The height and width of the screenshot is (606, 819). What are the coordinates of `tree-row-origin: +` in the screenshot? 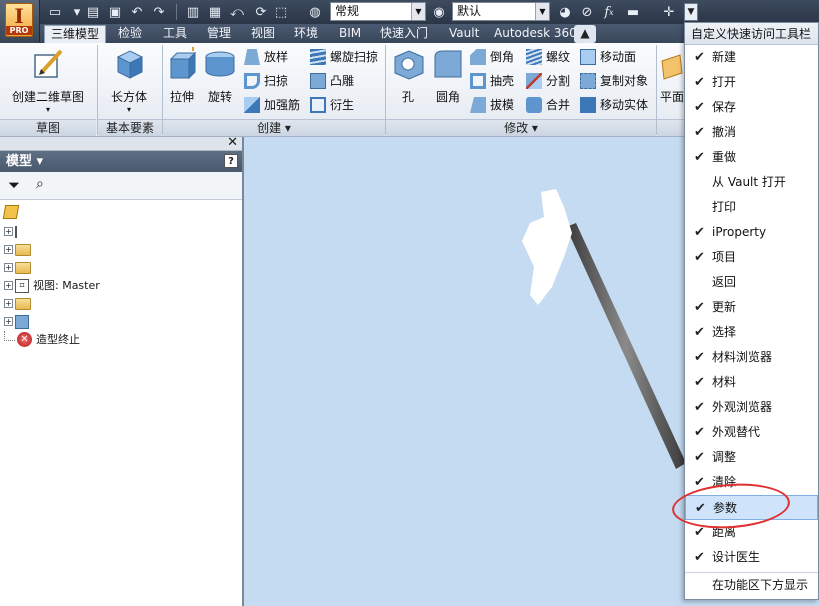 It's located at (19, 267).